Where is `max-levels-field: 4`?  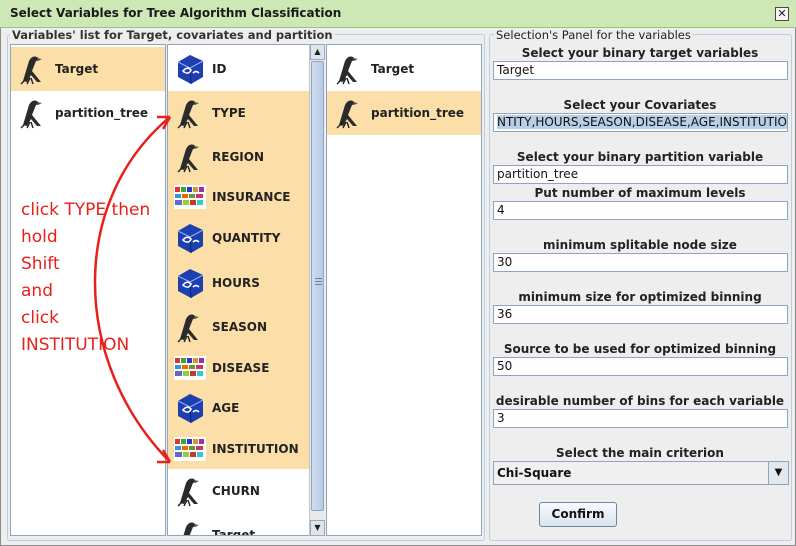
max-levels-field: 4 is located at coordinates (640, 210).